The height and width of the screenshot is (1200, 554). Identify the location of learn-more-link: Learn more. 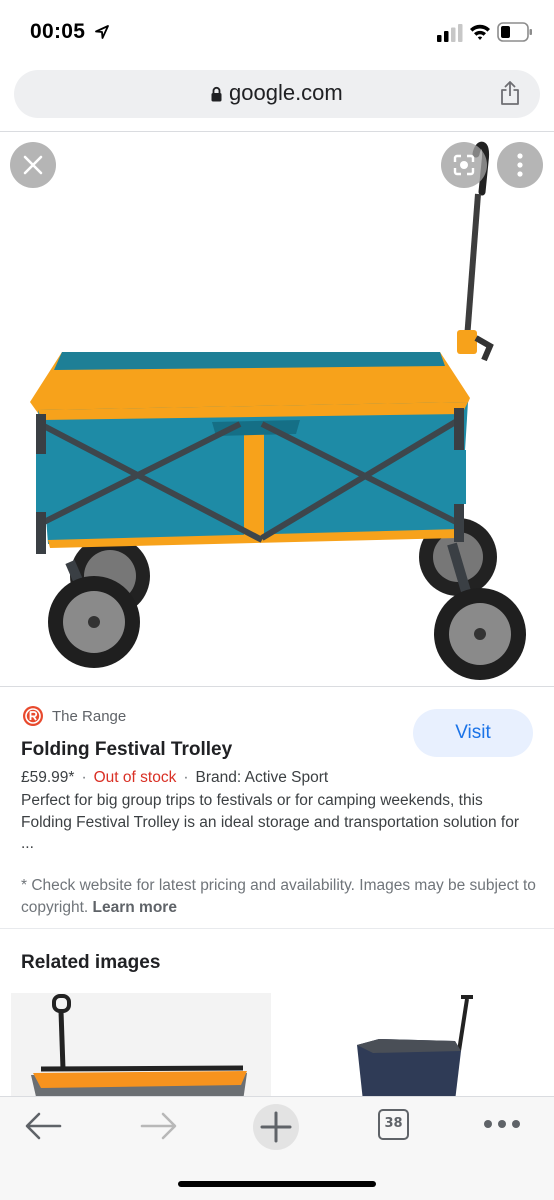
(135, 907).